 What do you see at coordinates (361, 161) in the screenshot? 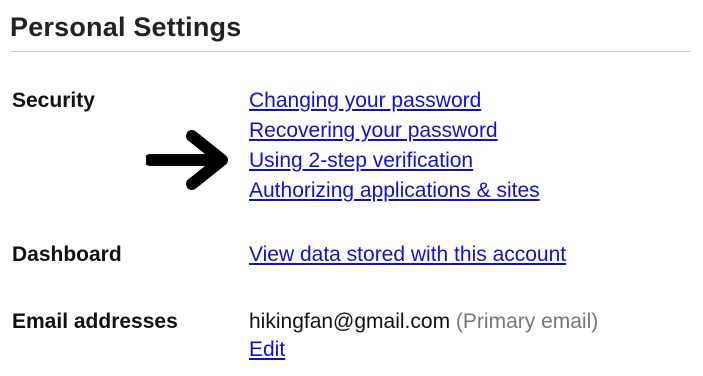
I see `two-step-verification-link: Using 2-step verification` at bounding box center [361, 161].